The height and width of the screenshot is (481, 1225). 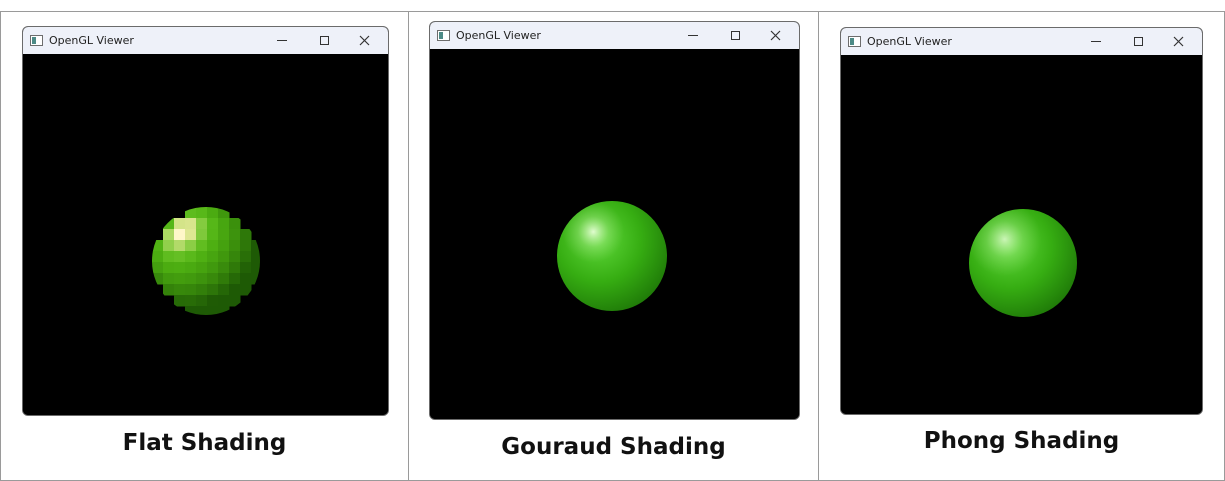 What do you see at coordinates (204, 443) in the screenshot?
I see `caption-flat: Flat Shading` at bounding box center [204, 443].